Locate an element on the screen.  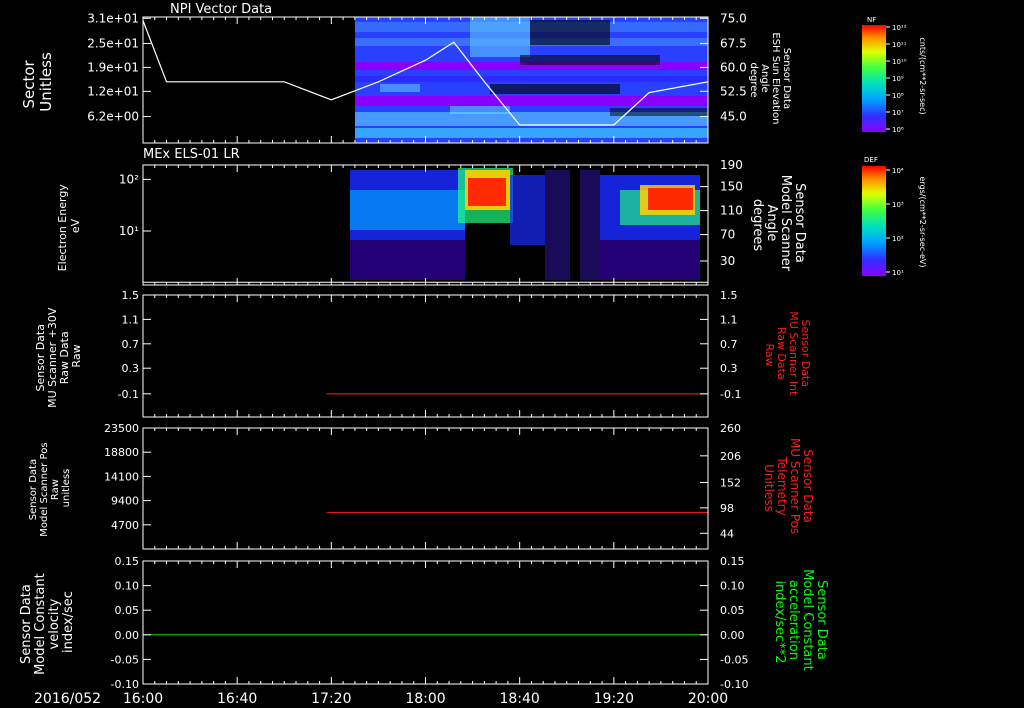
npi-left-label: Sector Unitless is located at coordinates (37, 82).